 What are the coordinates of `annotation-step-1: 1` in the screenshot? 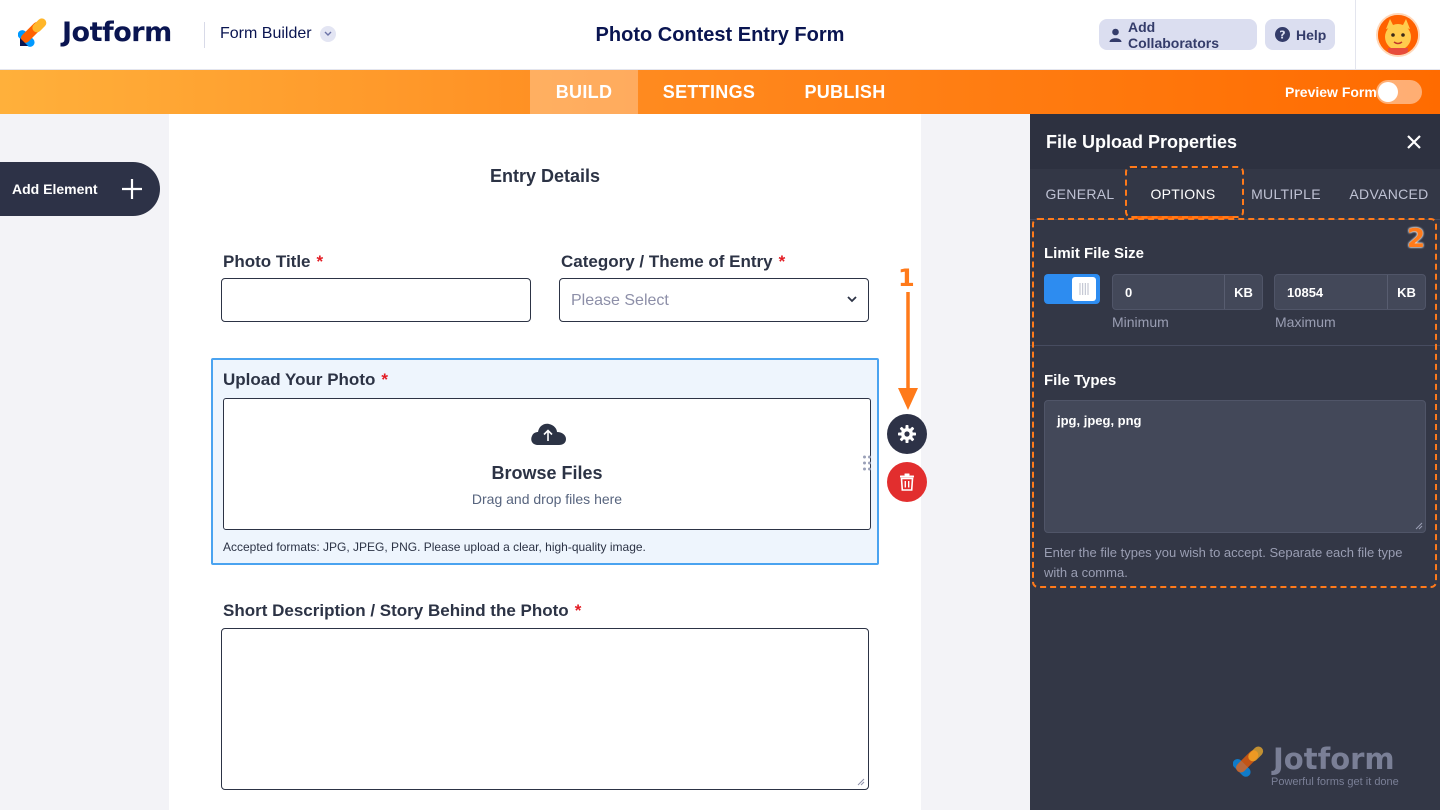 It's located at (906, 278).